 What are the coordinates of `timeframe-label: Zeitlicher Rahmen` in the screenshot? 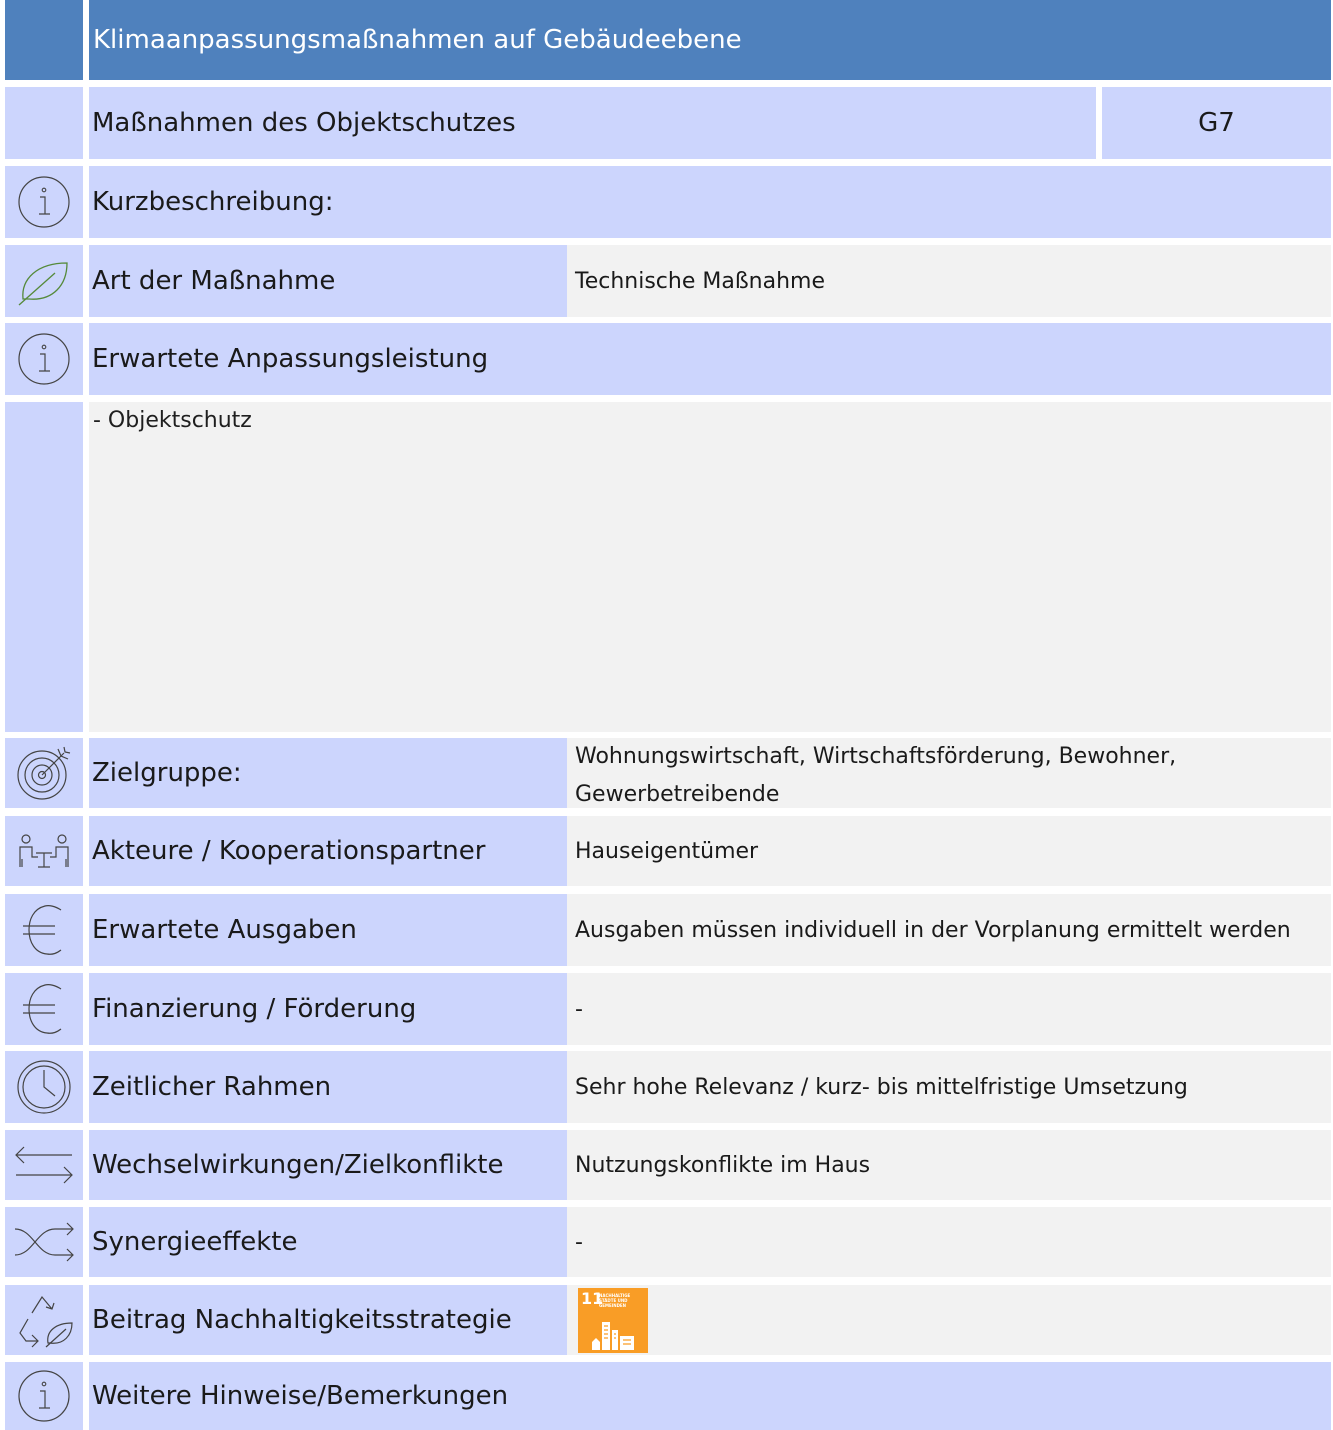 It's located at (328, 1087).